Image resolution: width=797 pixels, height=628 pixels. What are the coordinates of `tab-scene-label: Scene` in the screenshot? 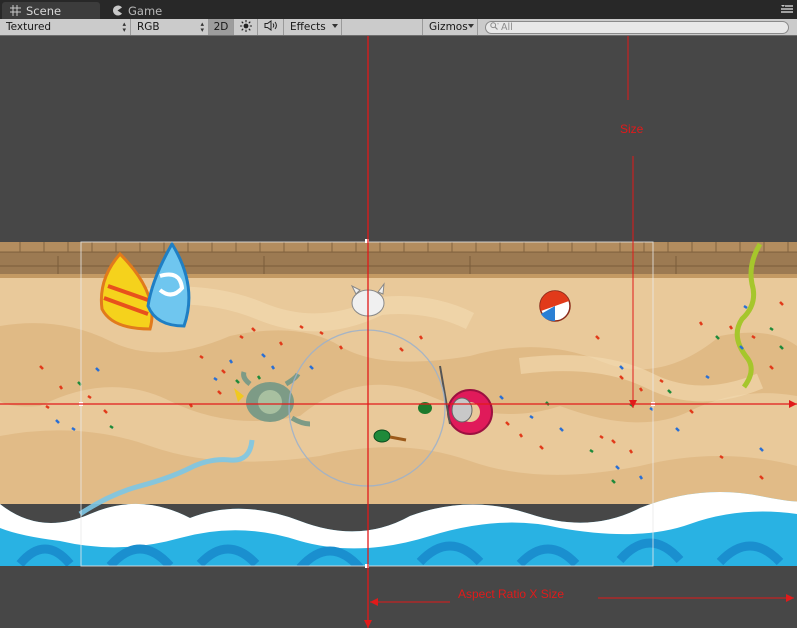 It's located at (44, 10).